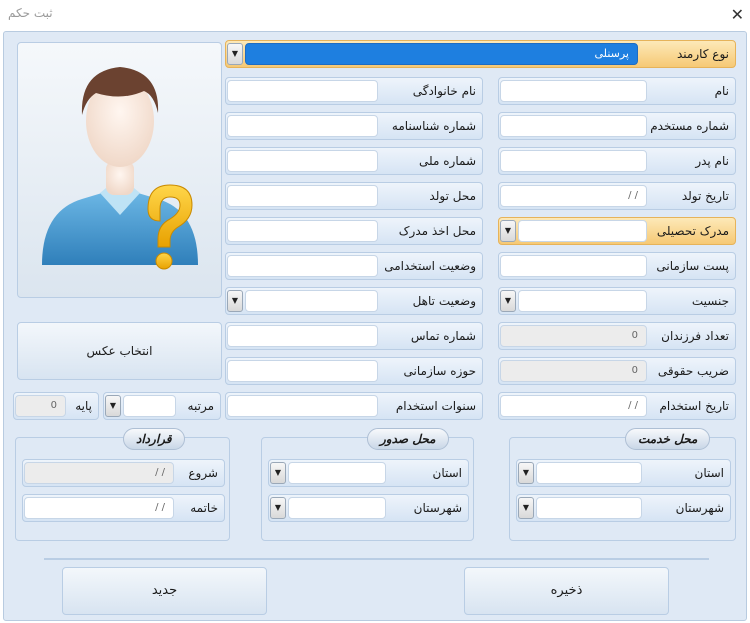  What do you see at coordinates (589, 508) in the screenshot?
I see `service-city-select` at bounding box center [589, 508].